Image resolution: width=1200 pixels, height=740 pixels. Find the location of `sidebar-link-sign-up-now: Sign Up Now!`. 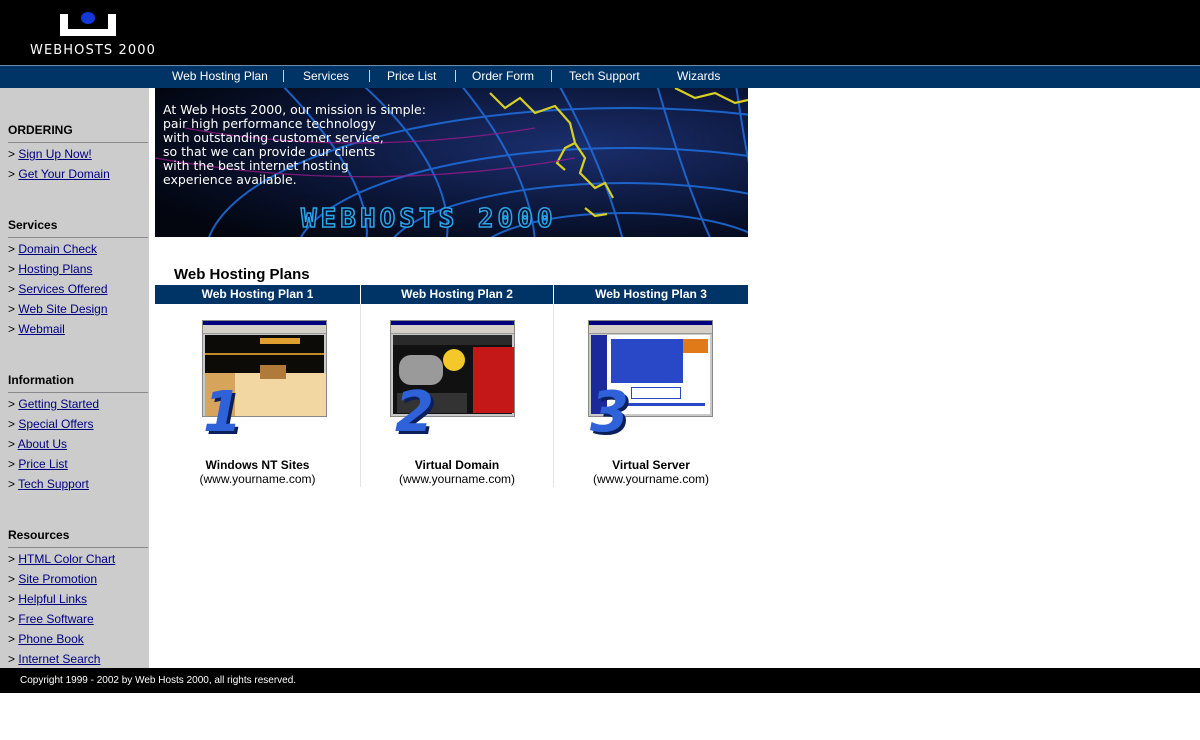

sidebar-link-sign-up-now: Sign Up Now! is located at coordinates (54, 154).